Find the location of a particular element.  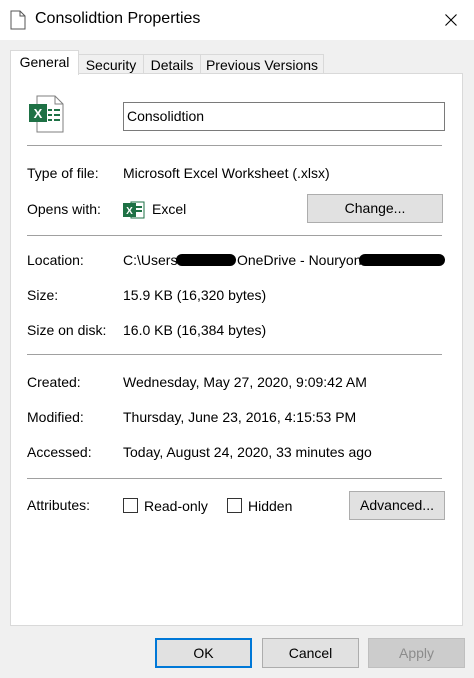

tab-details: Details is located at coordinates (172, 64).